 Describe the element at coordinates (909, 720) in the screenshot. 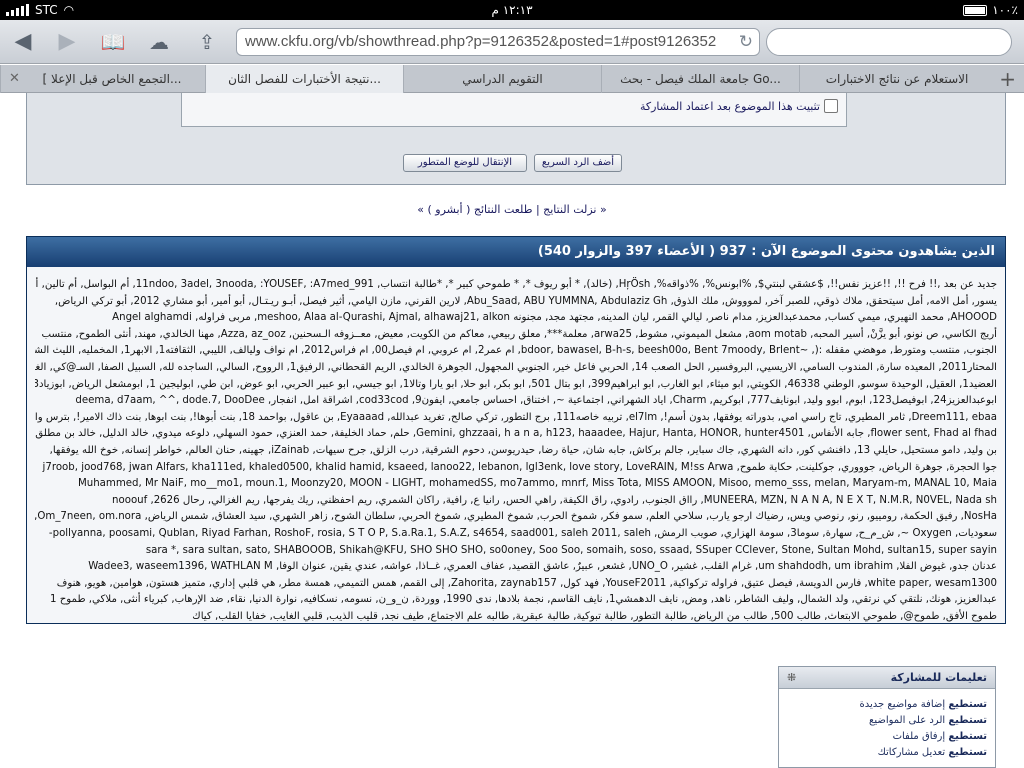

I see `permission-text: الرد على المواضيع` at that location.